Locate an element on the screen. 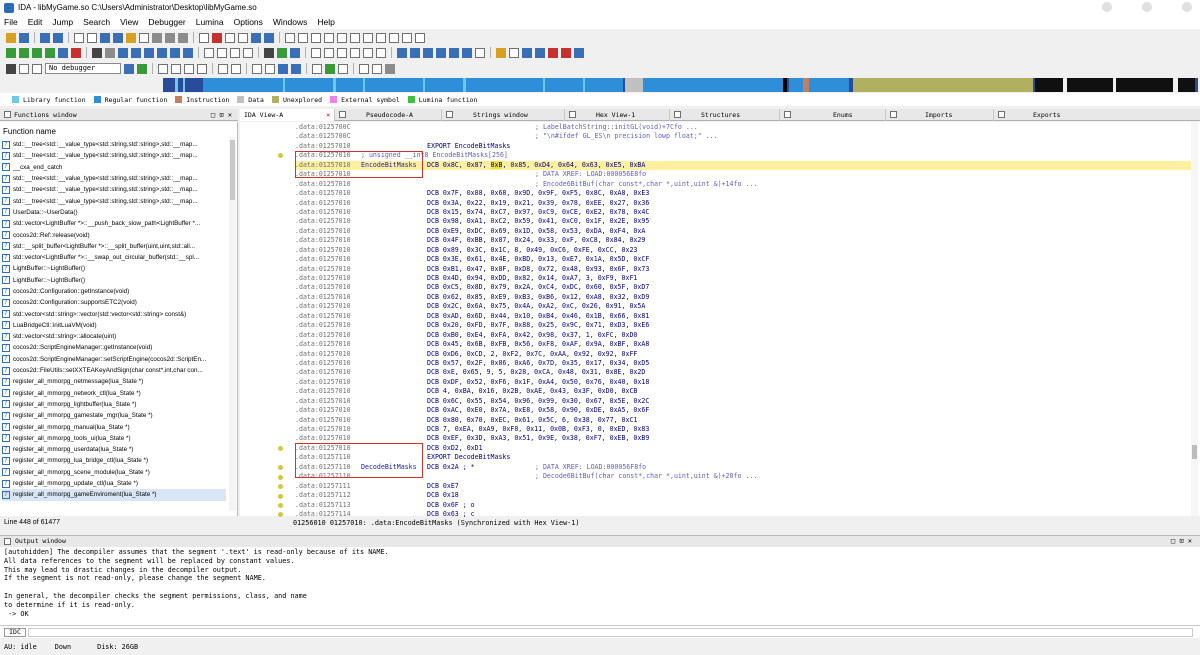  list4-icon is located at coordinates (248, 52).